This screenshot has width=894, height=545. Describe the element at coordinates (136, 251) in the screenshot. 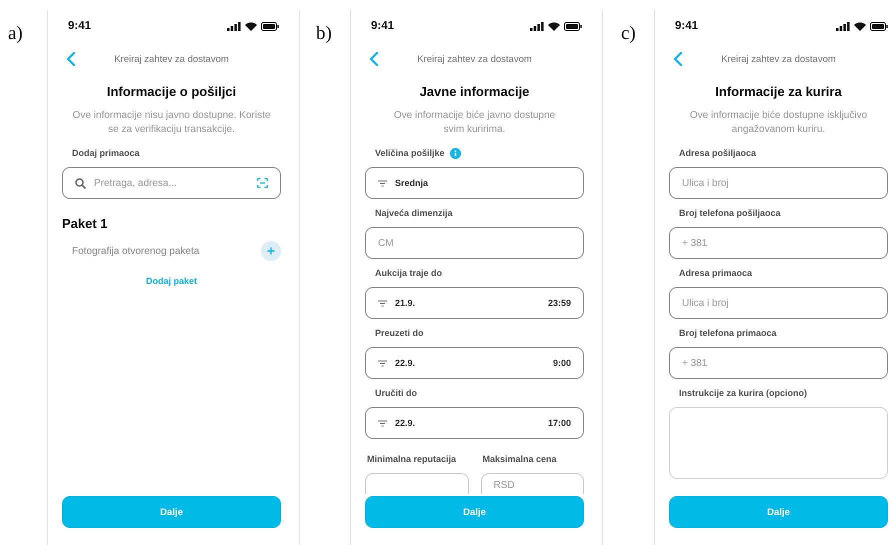

I see `photo-label: Fotografija otvorenog paketa` at that location.